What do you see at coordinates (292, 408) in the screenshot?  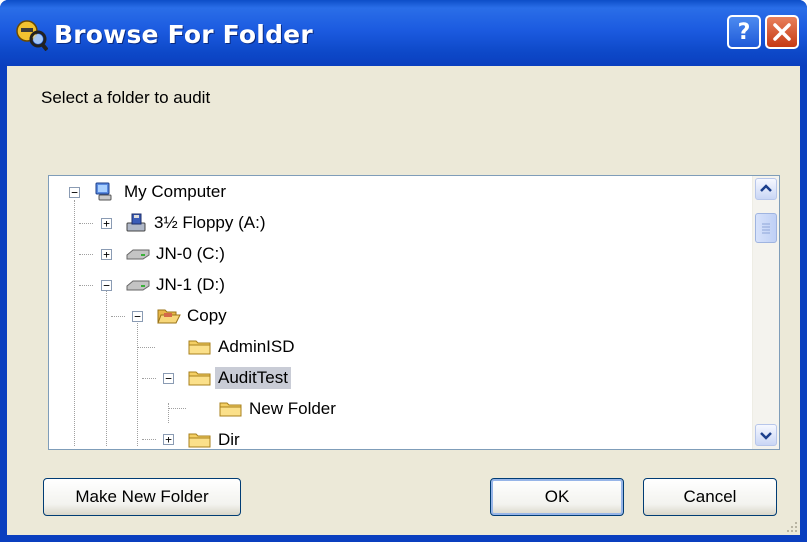 I see `tree-node-label: New Folder` at bounding box center [292, 408].